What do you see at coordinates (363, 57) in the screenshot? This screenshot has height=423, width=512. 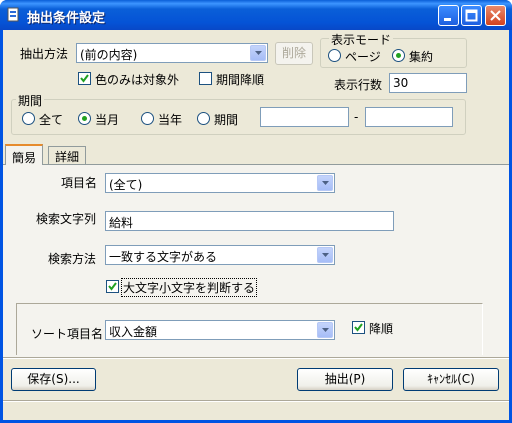 I see `radio-page-label: ページ` at bounding box center [363, 57].